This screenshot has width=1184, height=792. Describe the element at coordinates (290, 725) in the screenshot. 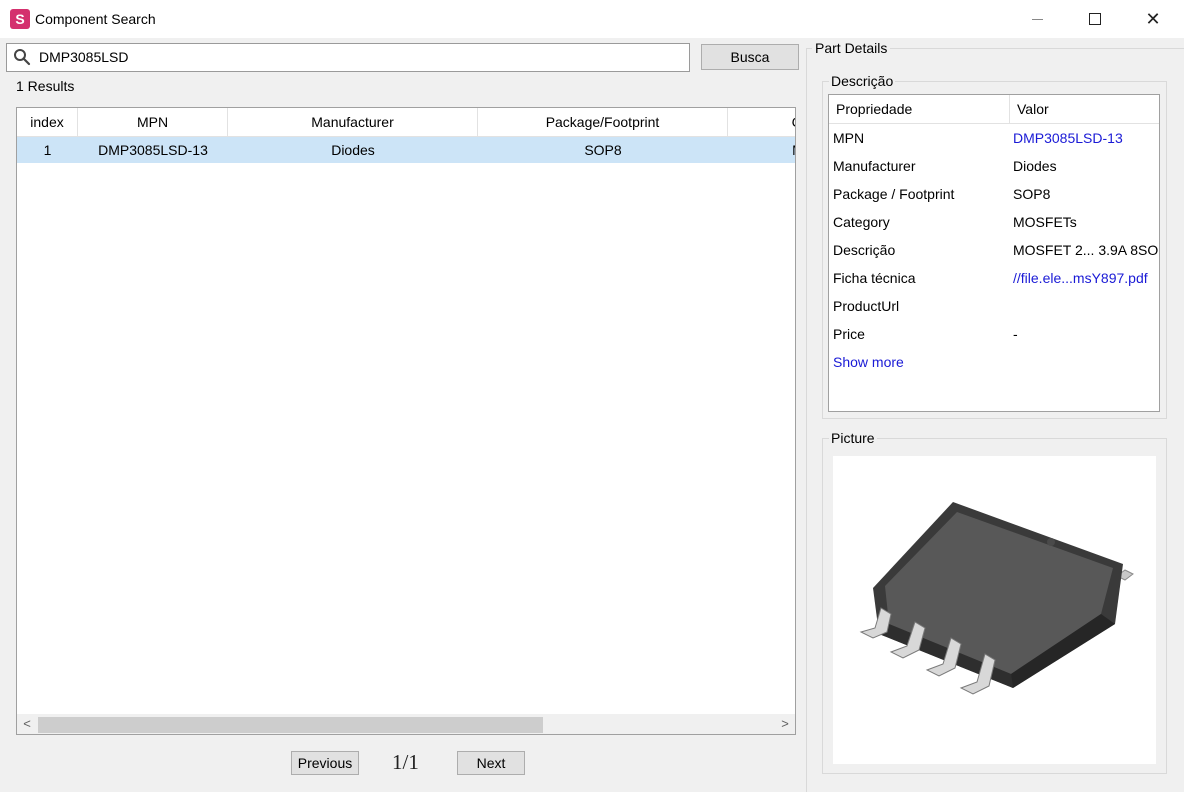

I see `scrollbar-thumb` at that location.